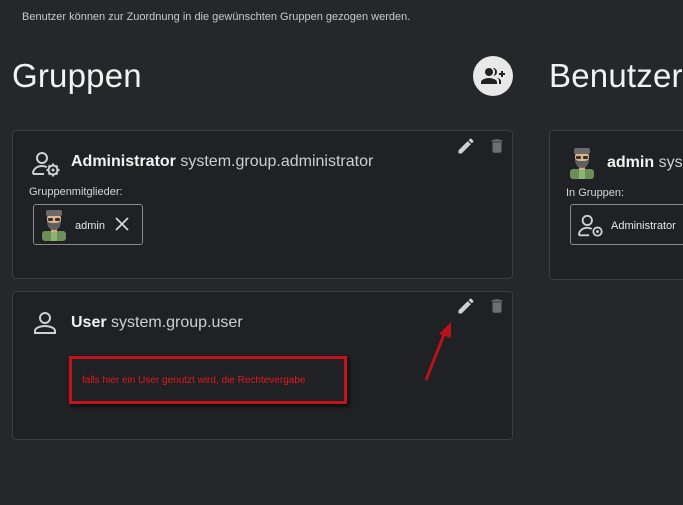 This screenshot has width=683, height=505. I want to click on user-title-admin: admin sys, so click(645, 163).